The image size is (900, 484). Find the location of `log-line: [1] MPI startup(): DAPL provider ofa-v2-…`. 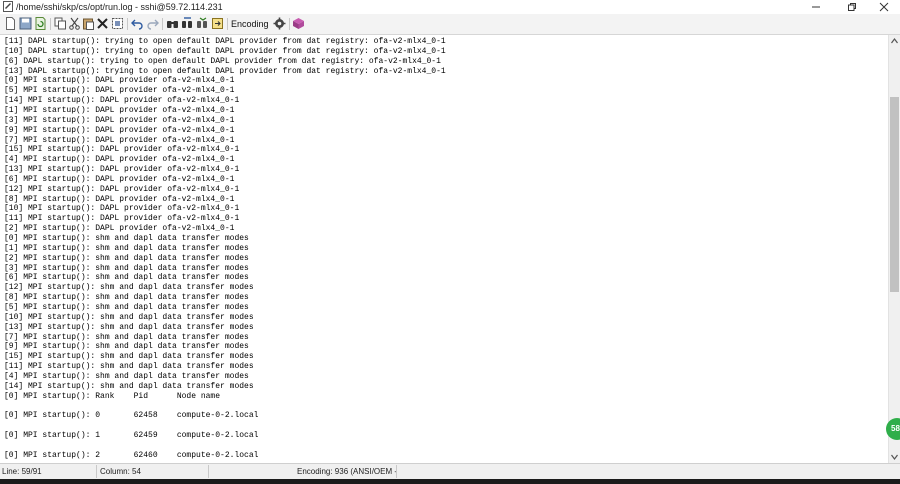

log-line: [1] MPI startup(): DAPL provider ofa-v2-… is located at coordinates (119, 110).